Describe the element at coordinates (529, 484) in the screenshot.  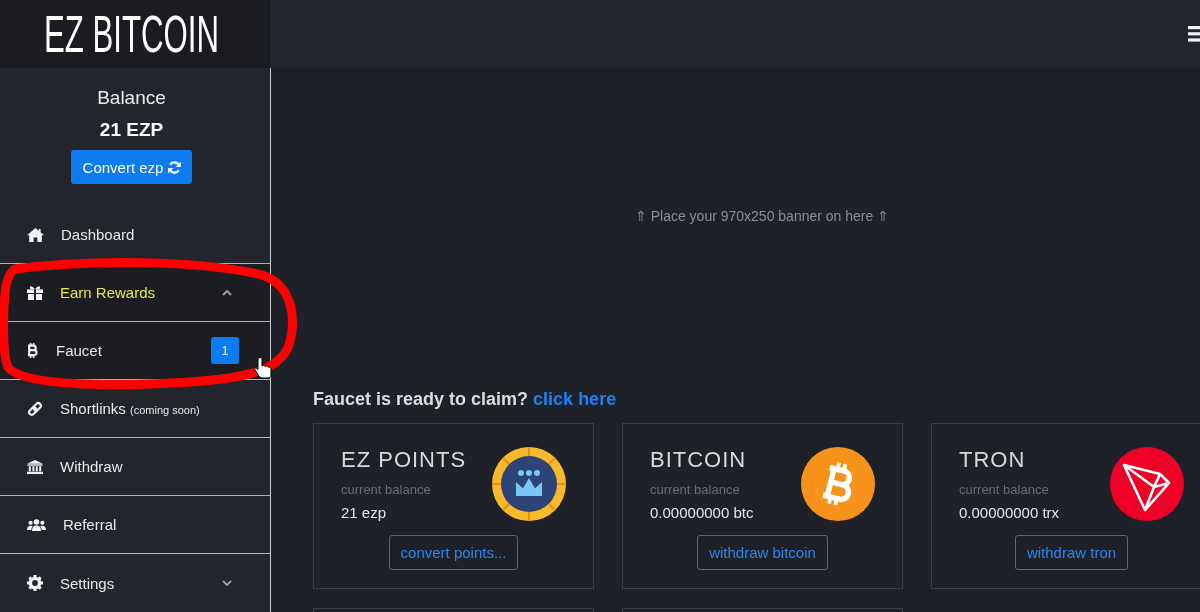
I see `crown-coin-icon` at that location.